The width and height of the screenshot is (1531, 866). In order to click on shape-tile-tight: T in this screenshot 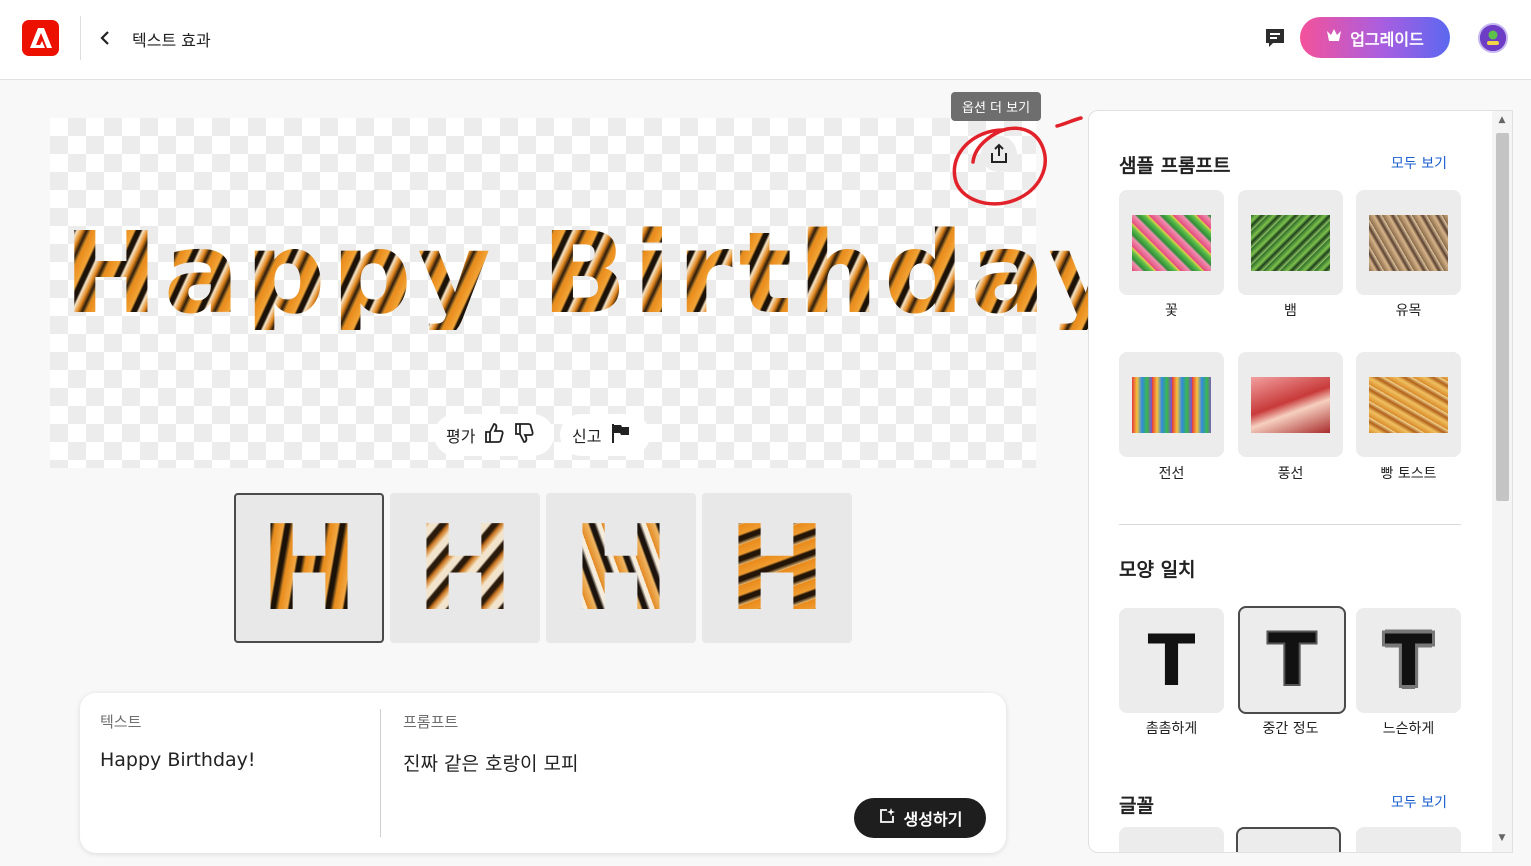, I will do `click(1171, 660)`.